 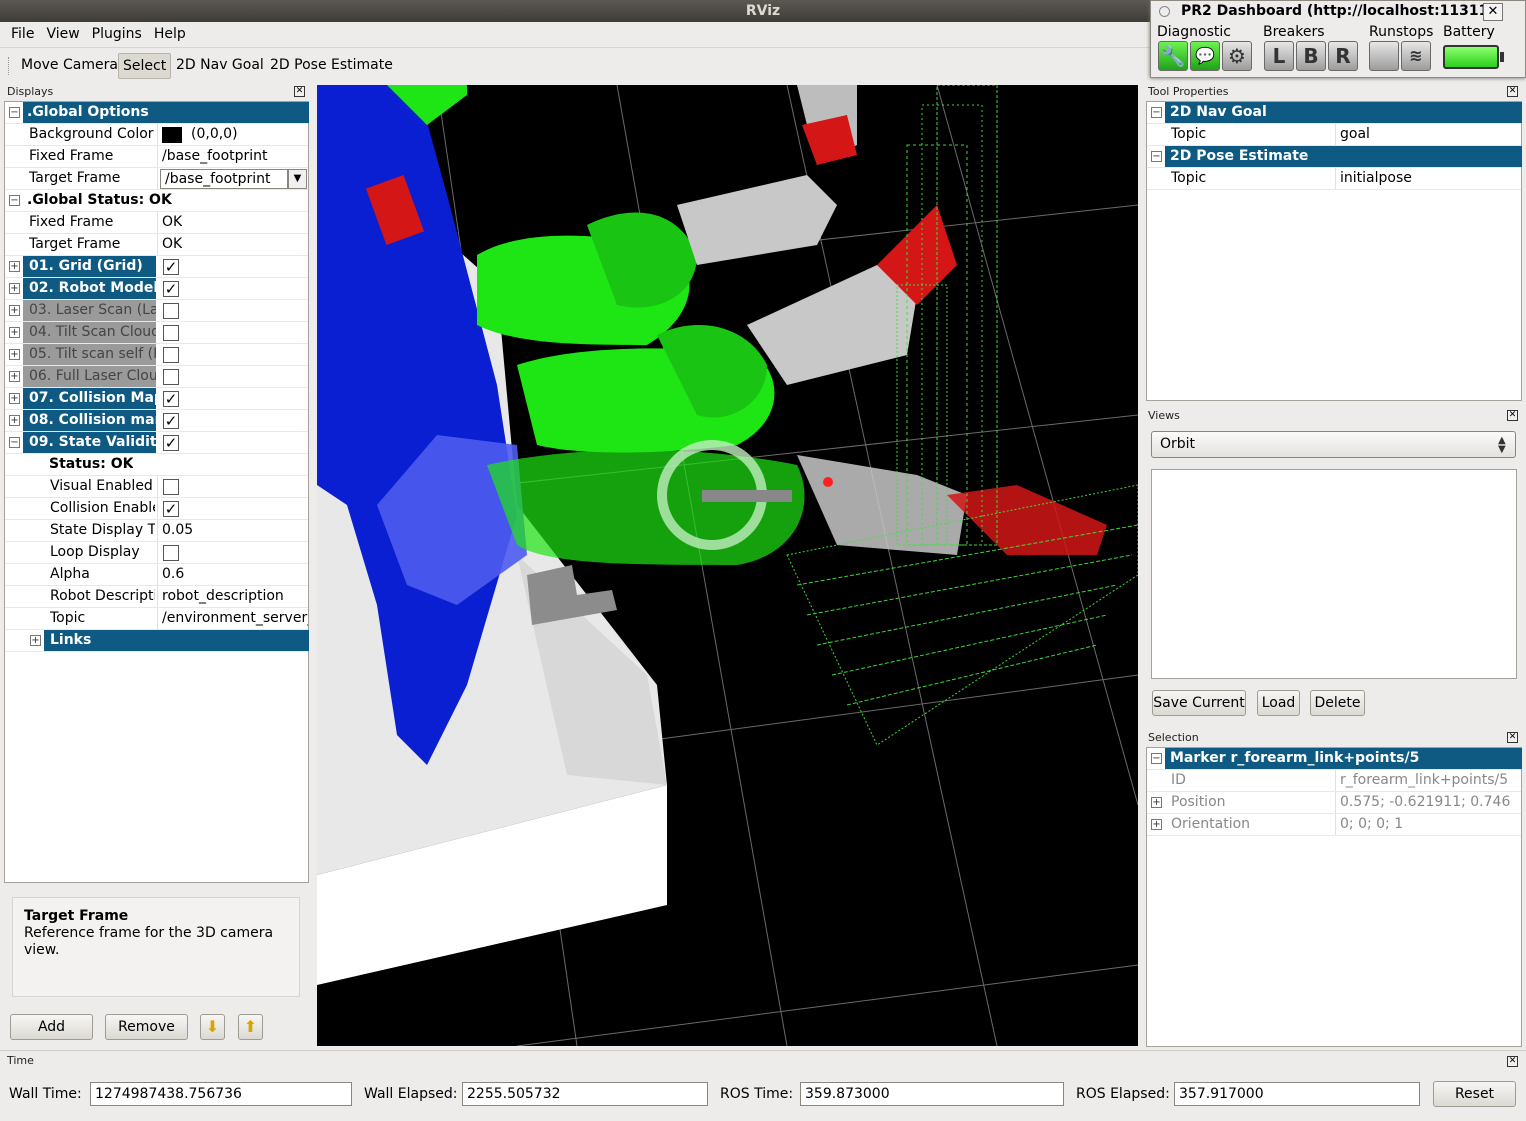 I want to click on tool-pose-estimate: 2D Pose Estimate, so click(x=1343, y=156).